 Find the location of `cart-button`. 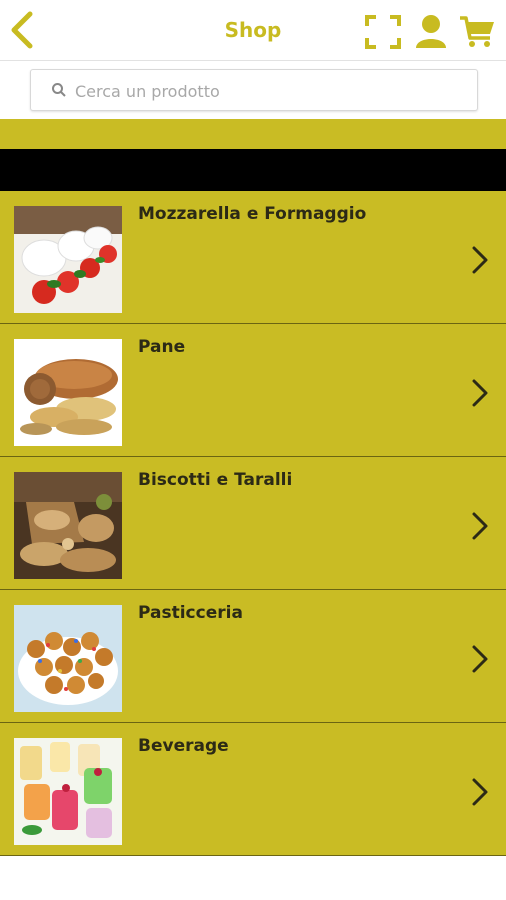

cart-button is located at coordinates (477, 34).